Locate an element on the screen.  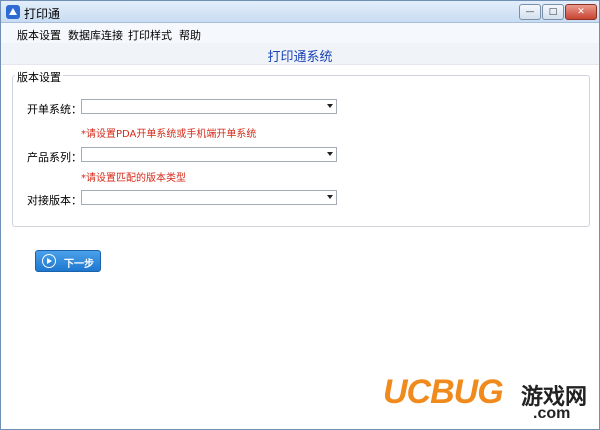
next-step-button: 下一步 is located at coordinates (68, 261).